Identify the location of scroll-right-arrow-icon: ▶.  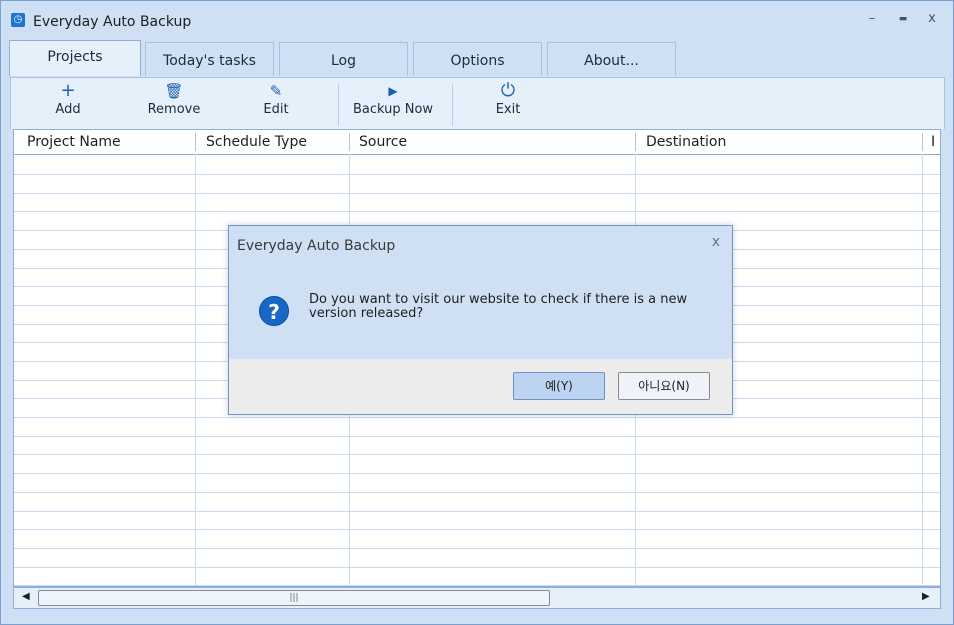
(926, 596).